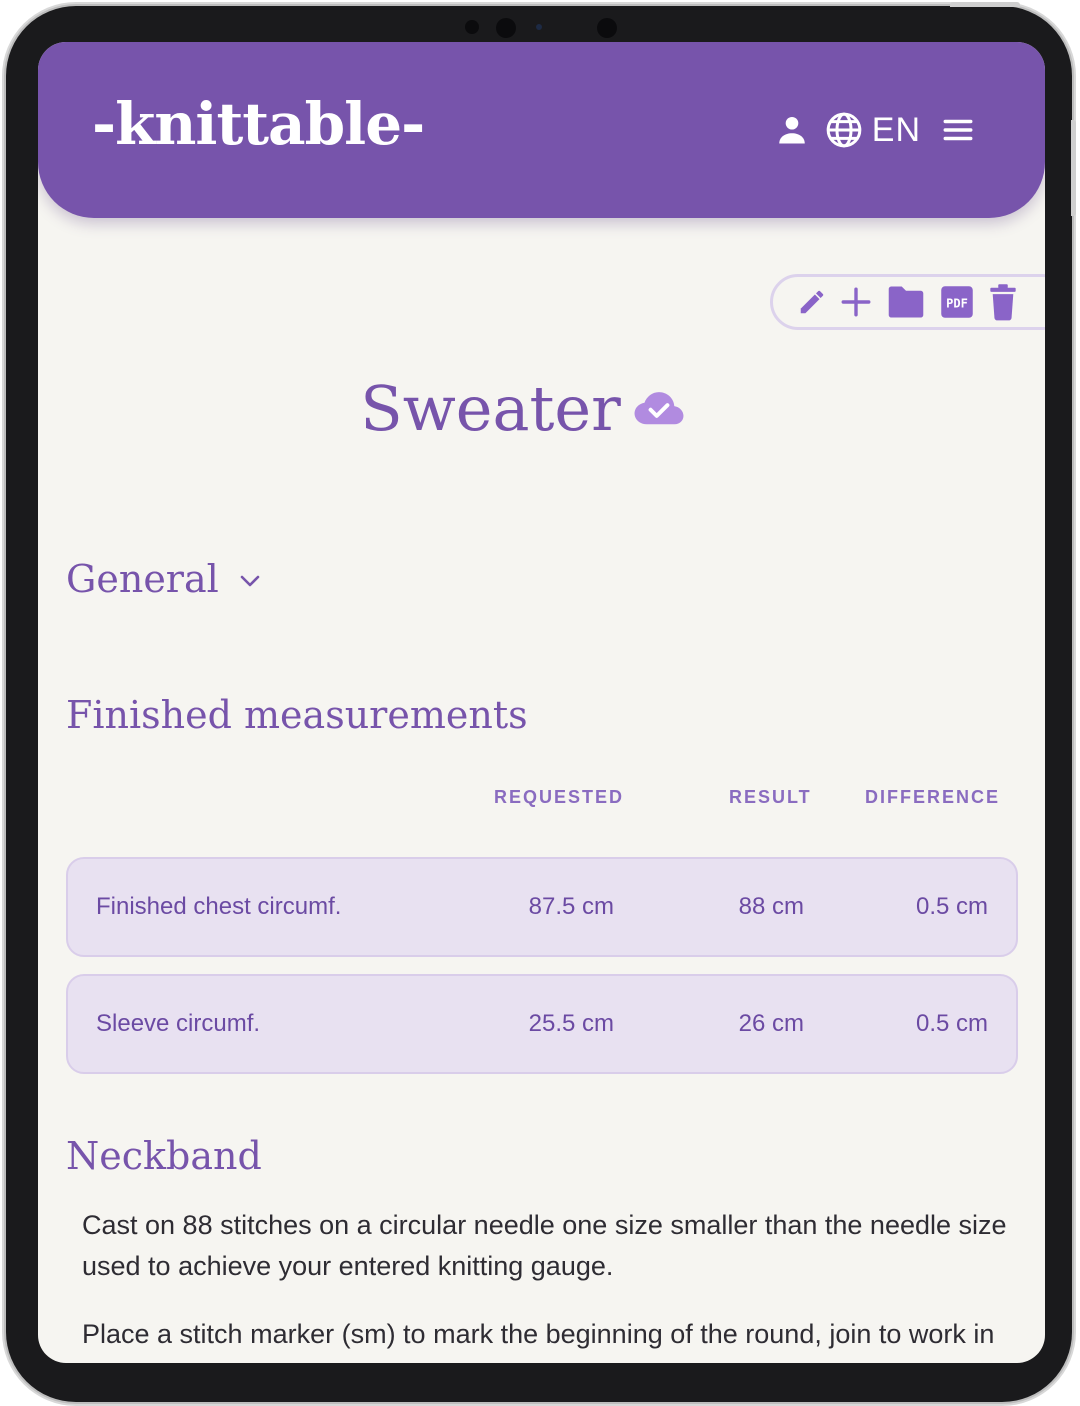 The height and width of the screenshot is (1406, 1080). What do you see at coordinates (541, 130) in the screenshot?
I see `app-header: -knittable- EN` at bounding box center [541, 130].